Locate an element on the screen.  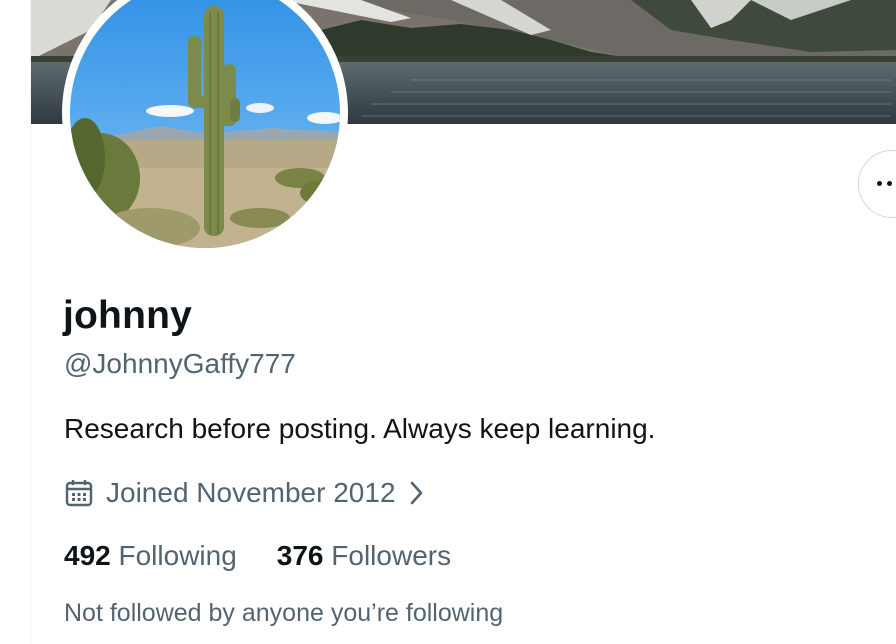
profile-avatar is located at coordinates (205, 128).